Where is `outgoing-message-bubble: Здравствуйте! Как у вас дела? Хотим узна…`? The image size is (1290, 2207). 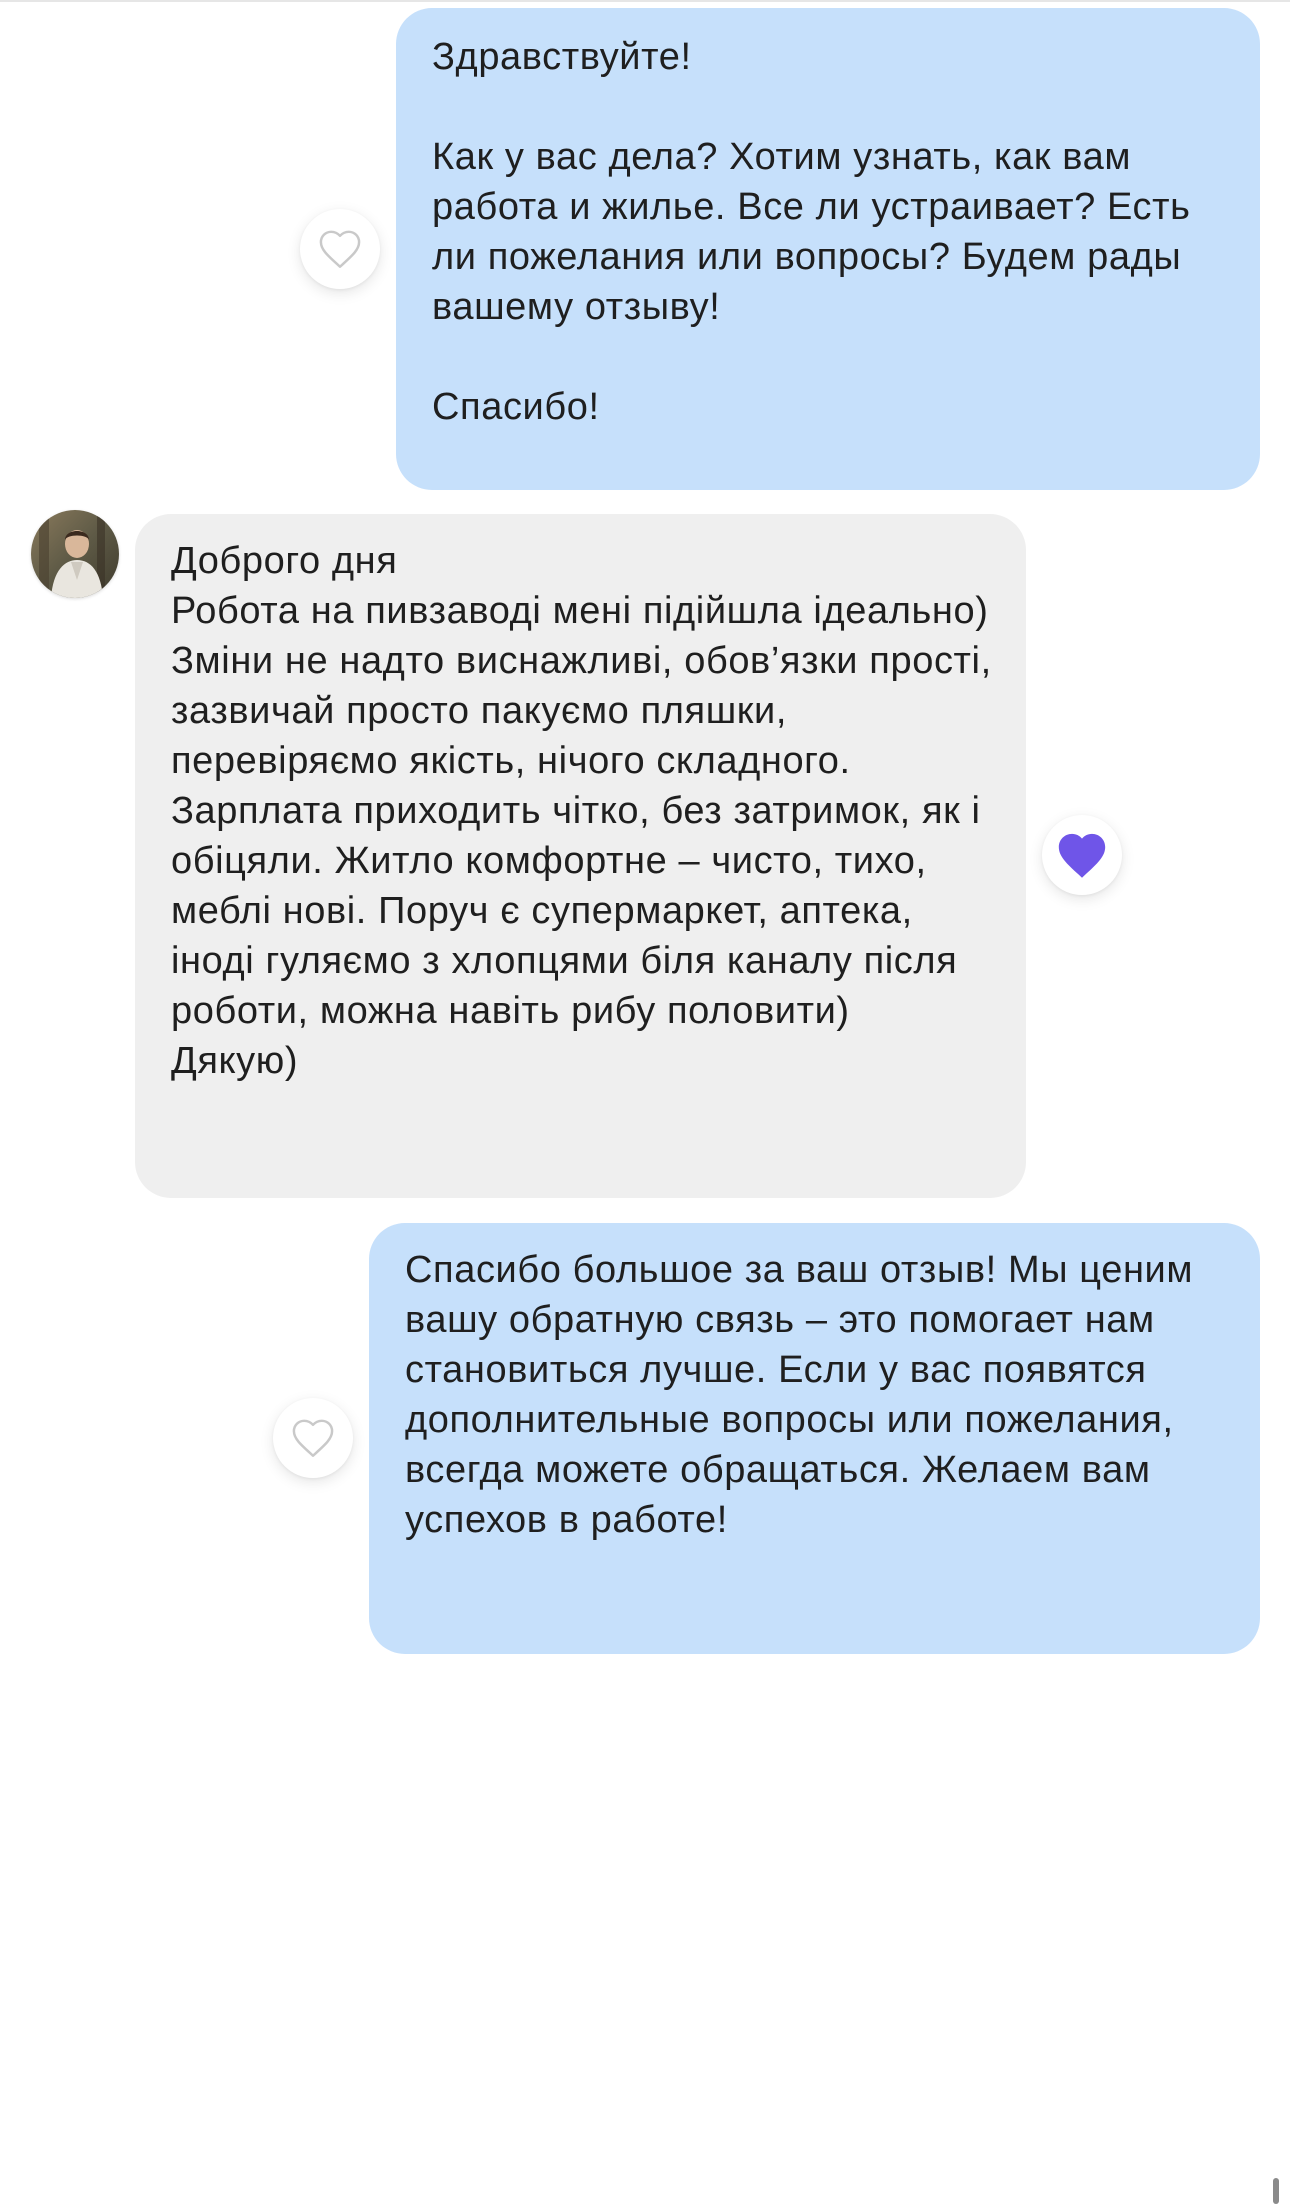
outgoing-message-bubble: Здравствуйте! Как у вас дела? Хотим узна… is located at coordinates (828, 249).